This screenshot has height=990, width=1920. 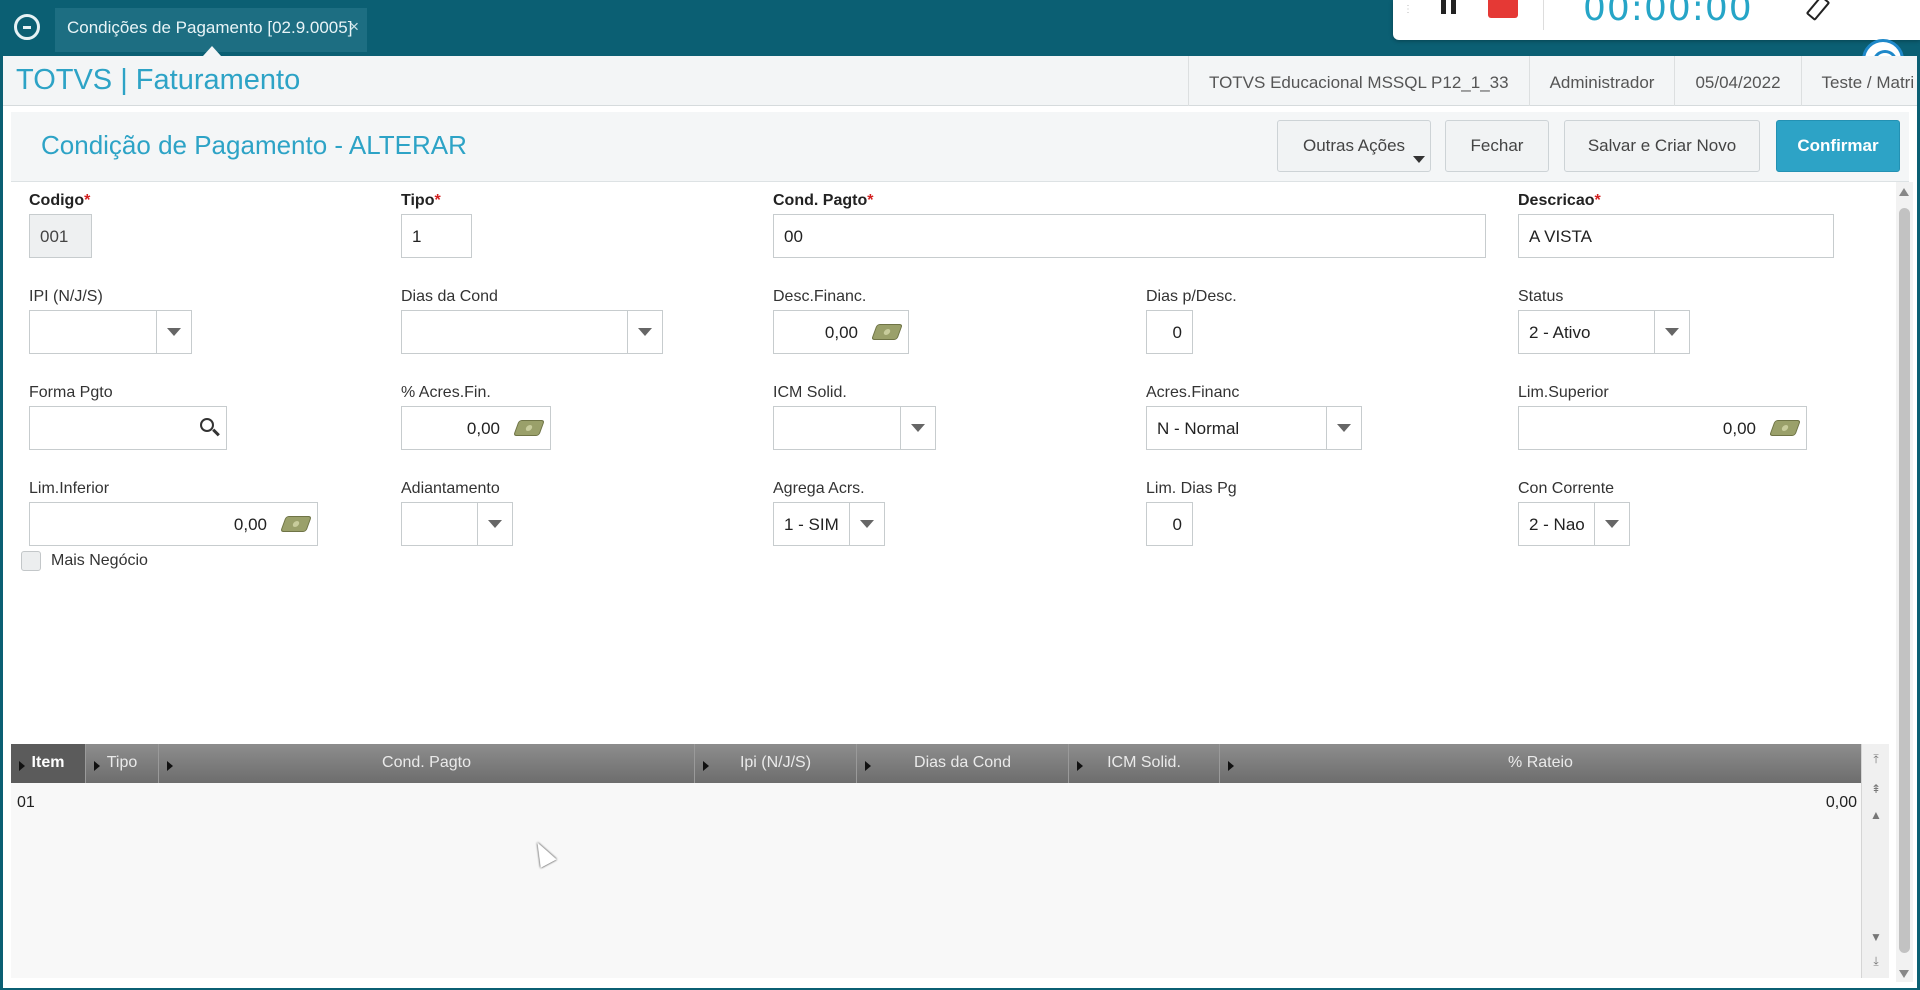 I want to click on cond-pagto-field: Cond. Pagto* 00, so click(x=1129, y=225).